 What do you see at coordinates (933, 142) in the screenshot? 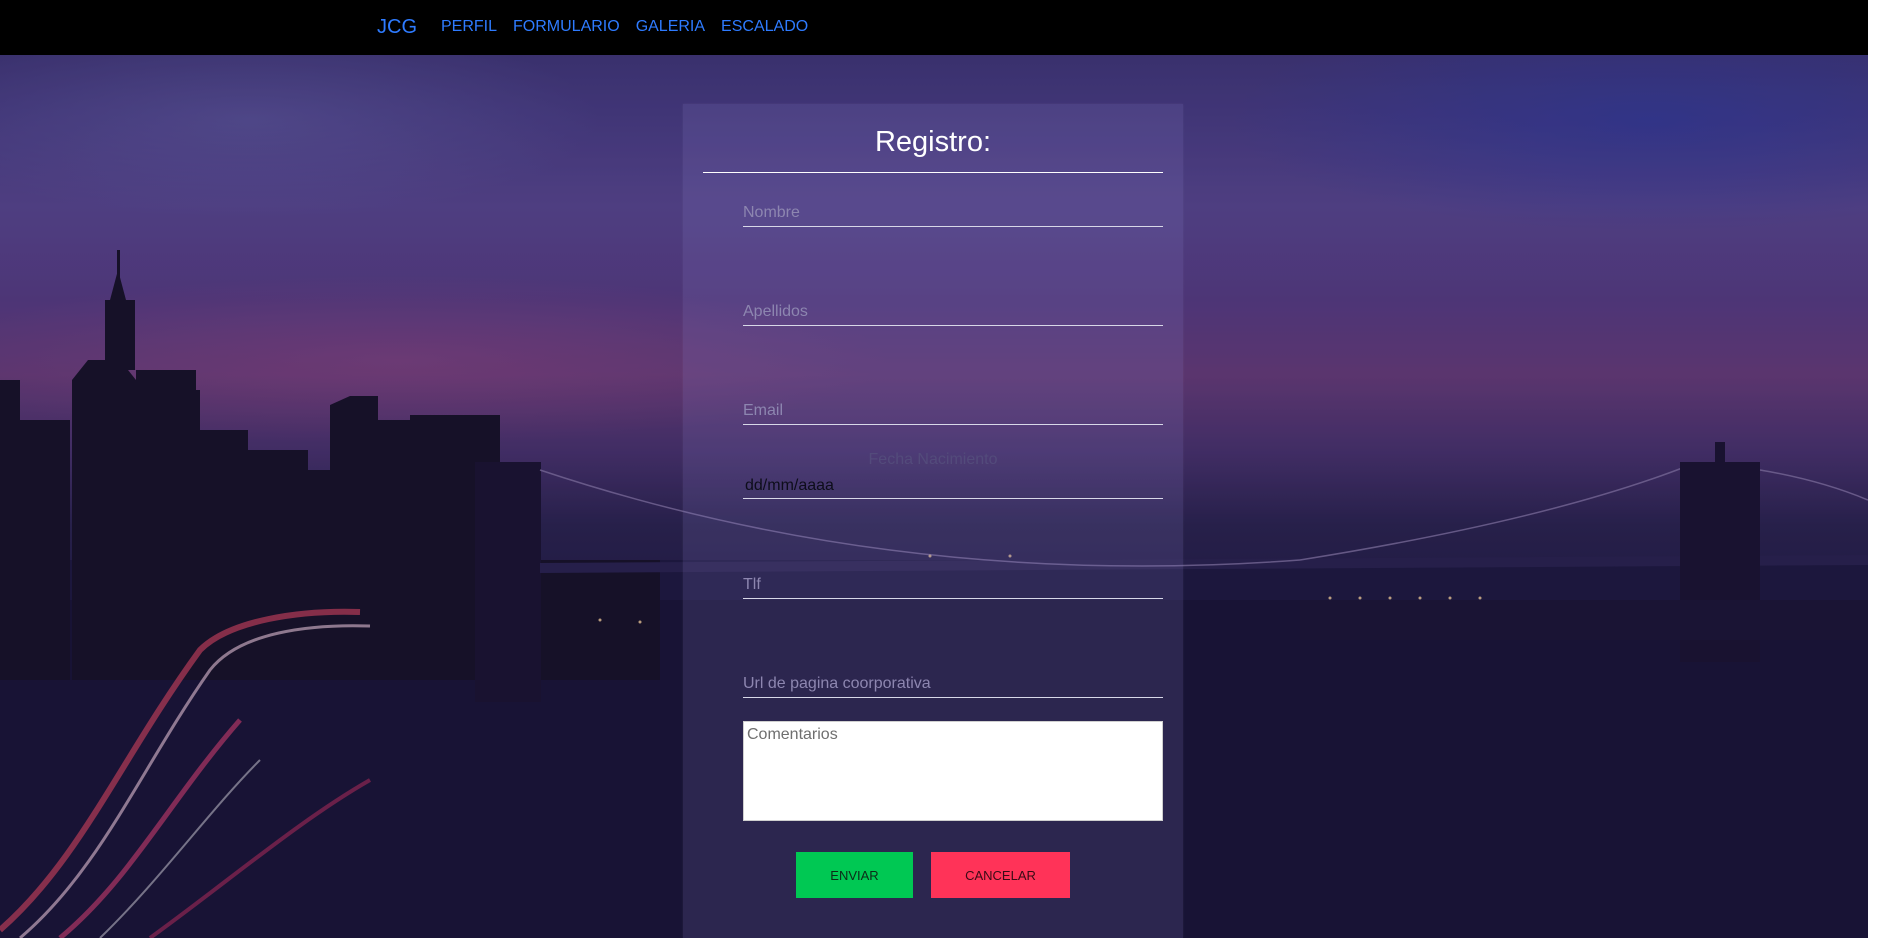
I see `form-title: Registro:` at bounding box center [933, 142].